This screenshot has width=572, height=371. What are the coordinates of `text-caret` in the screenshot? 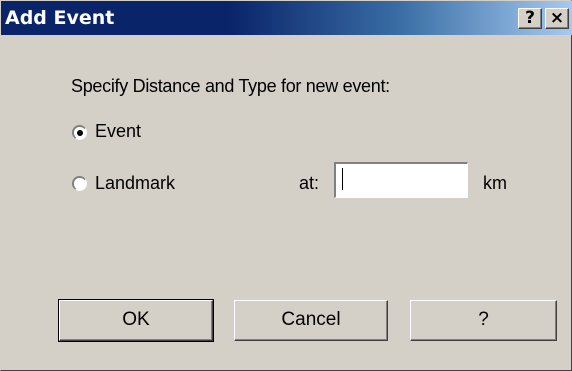 It's located at (342, 179).